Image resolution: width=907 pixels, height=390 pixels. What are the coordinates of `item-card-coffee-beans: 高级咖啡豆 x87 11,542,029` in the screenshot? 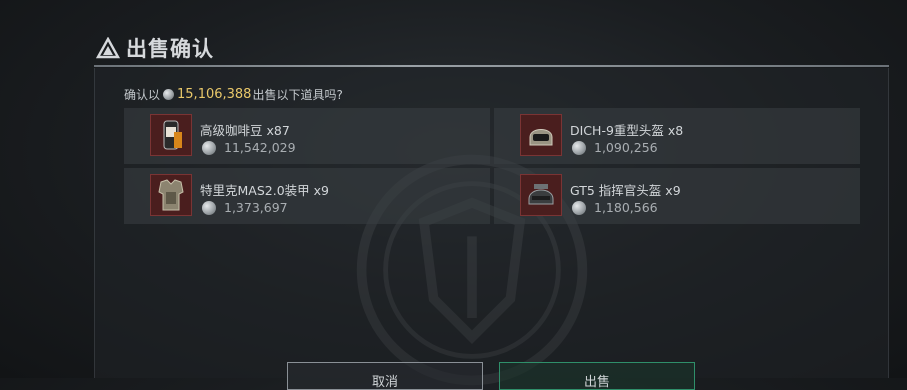 It's located at (307, 136).